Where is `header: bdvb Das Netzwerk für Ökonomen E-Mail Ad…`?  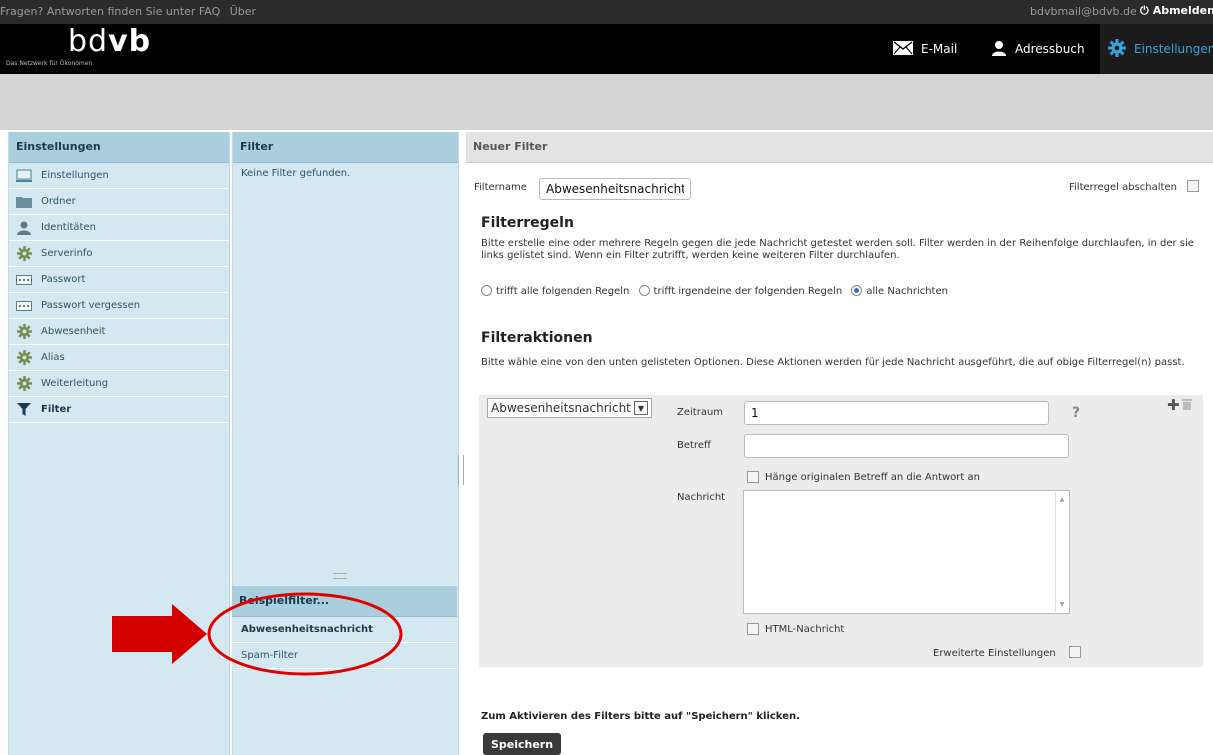 header: bdvb Das Netzwerk für Ökonomen E-Mail Ad… is located at coordinates (606, 49).